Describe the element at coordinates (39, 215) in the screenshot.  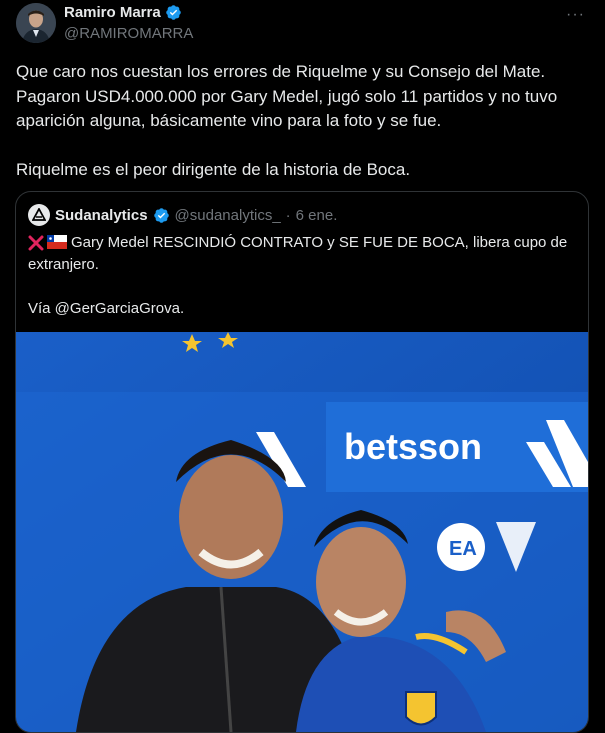
I see `sudanalytics-logo-icon` at that location.